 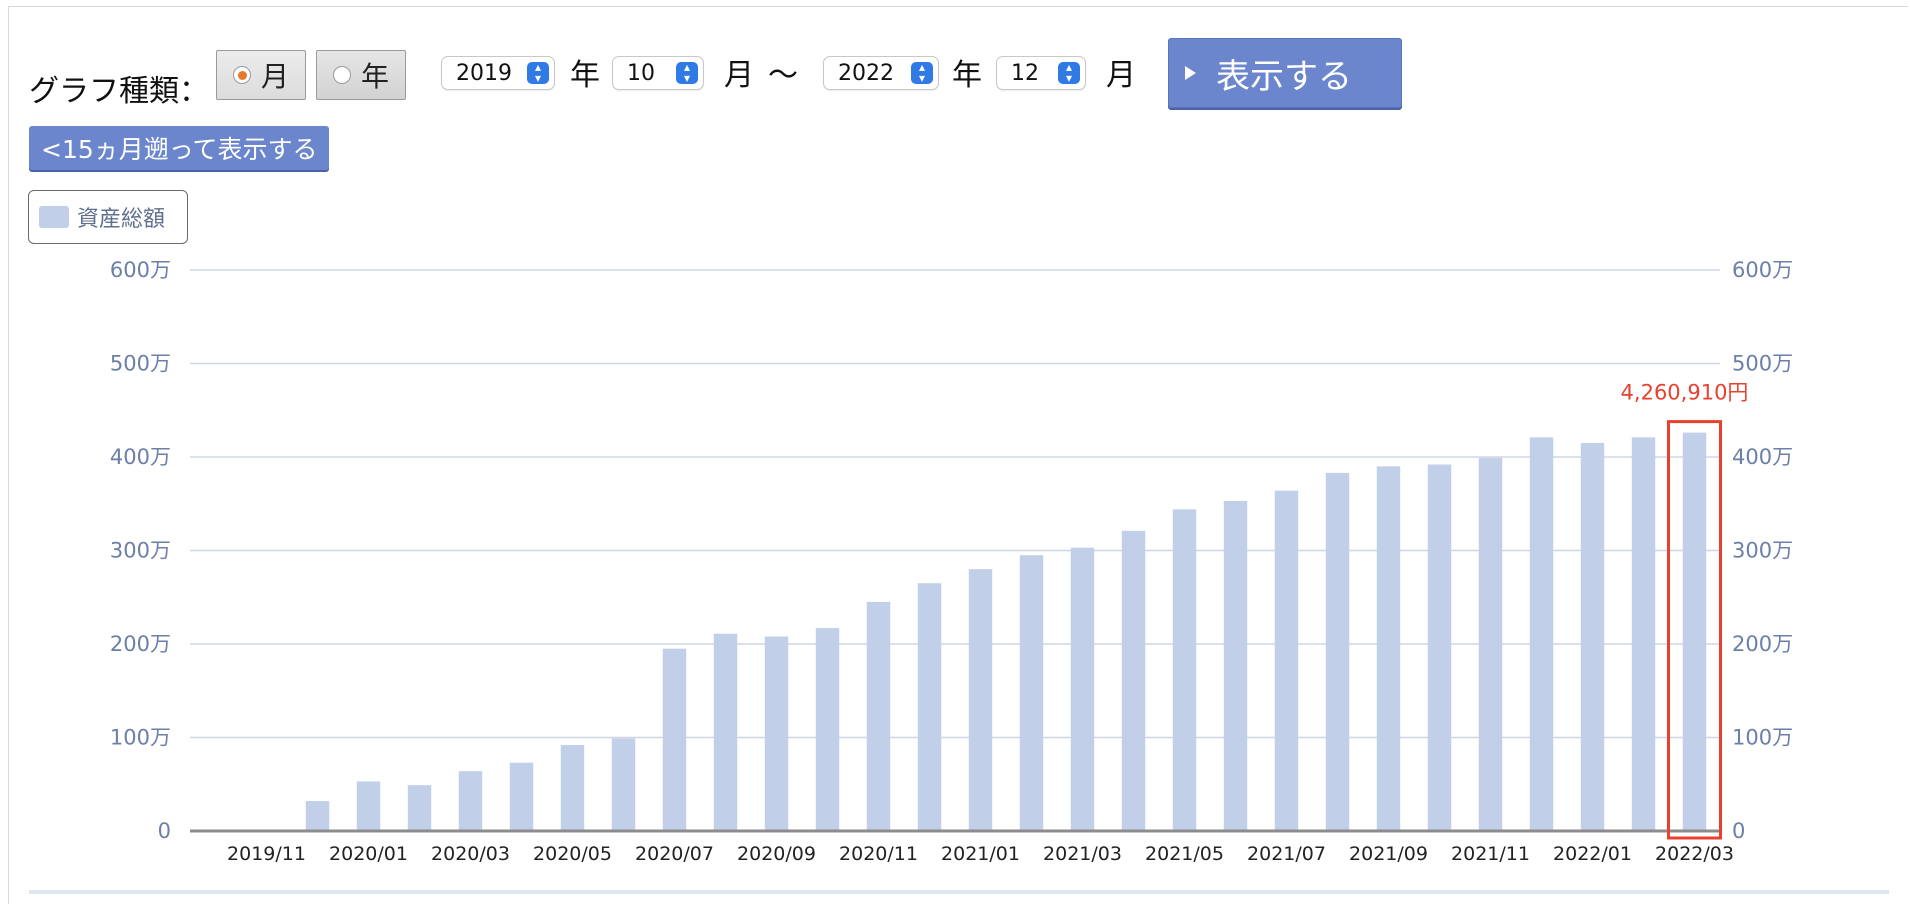 What do you see at coordinates (368, 854) in the screenshot?
I see `x-tick-label: 2020/01` at bounding box center [368, 854].